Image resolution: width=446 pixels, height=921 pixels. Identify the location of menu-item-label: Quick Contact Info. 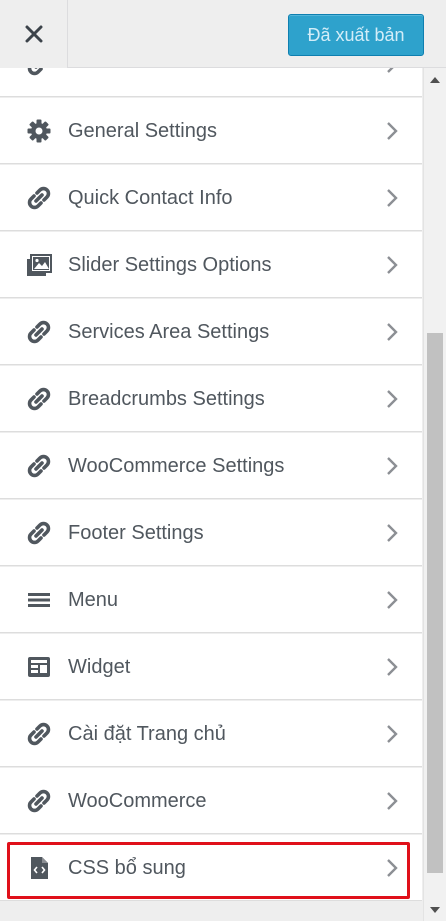
(150, 198).